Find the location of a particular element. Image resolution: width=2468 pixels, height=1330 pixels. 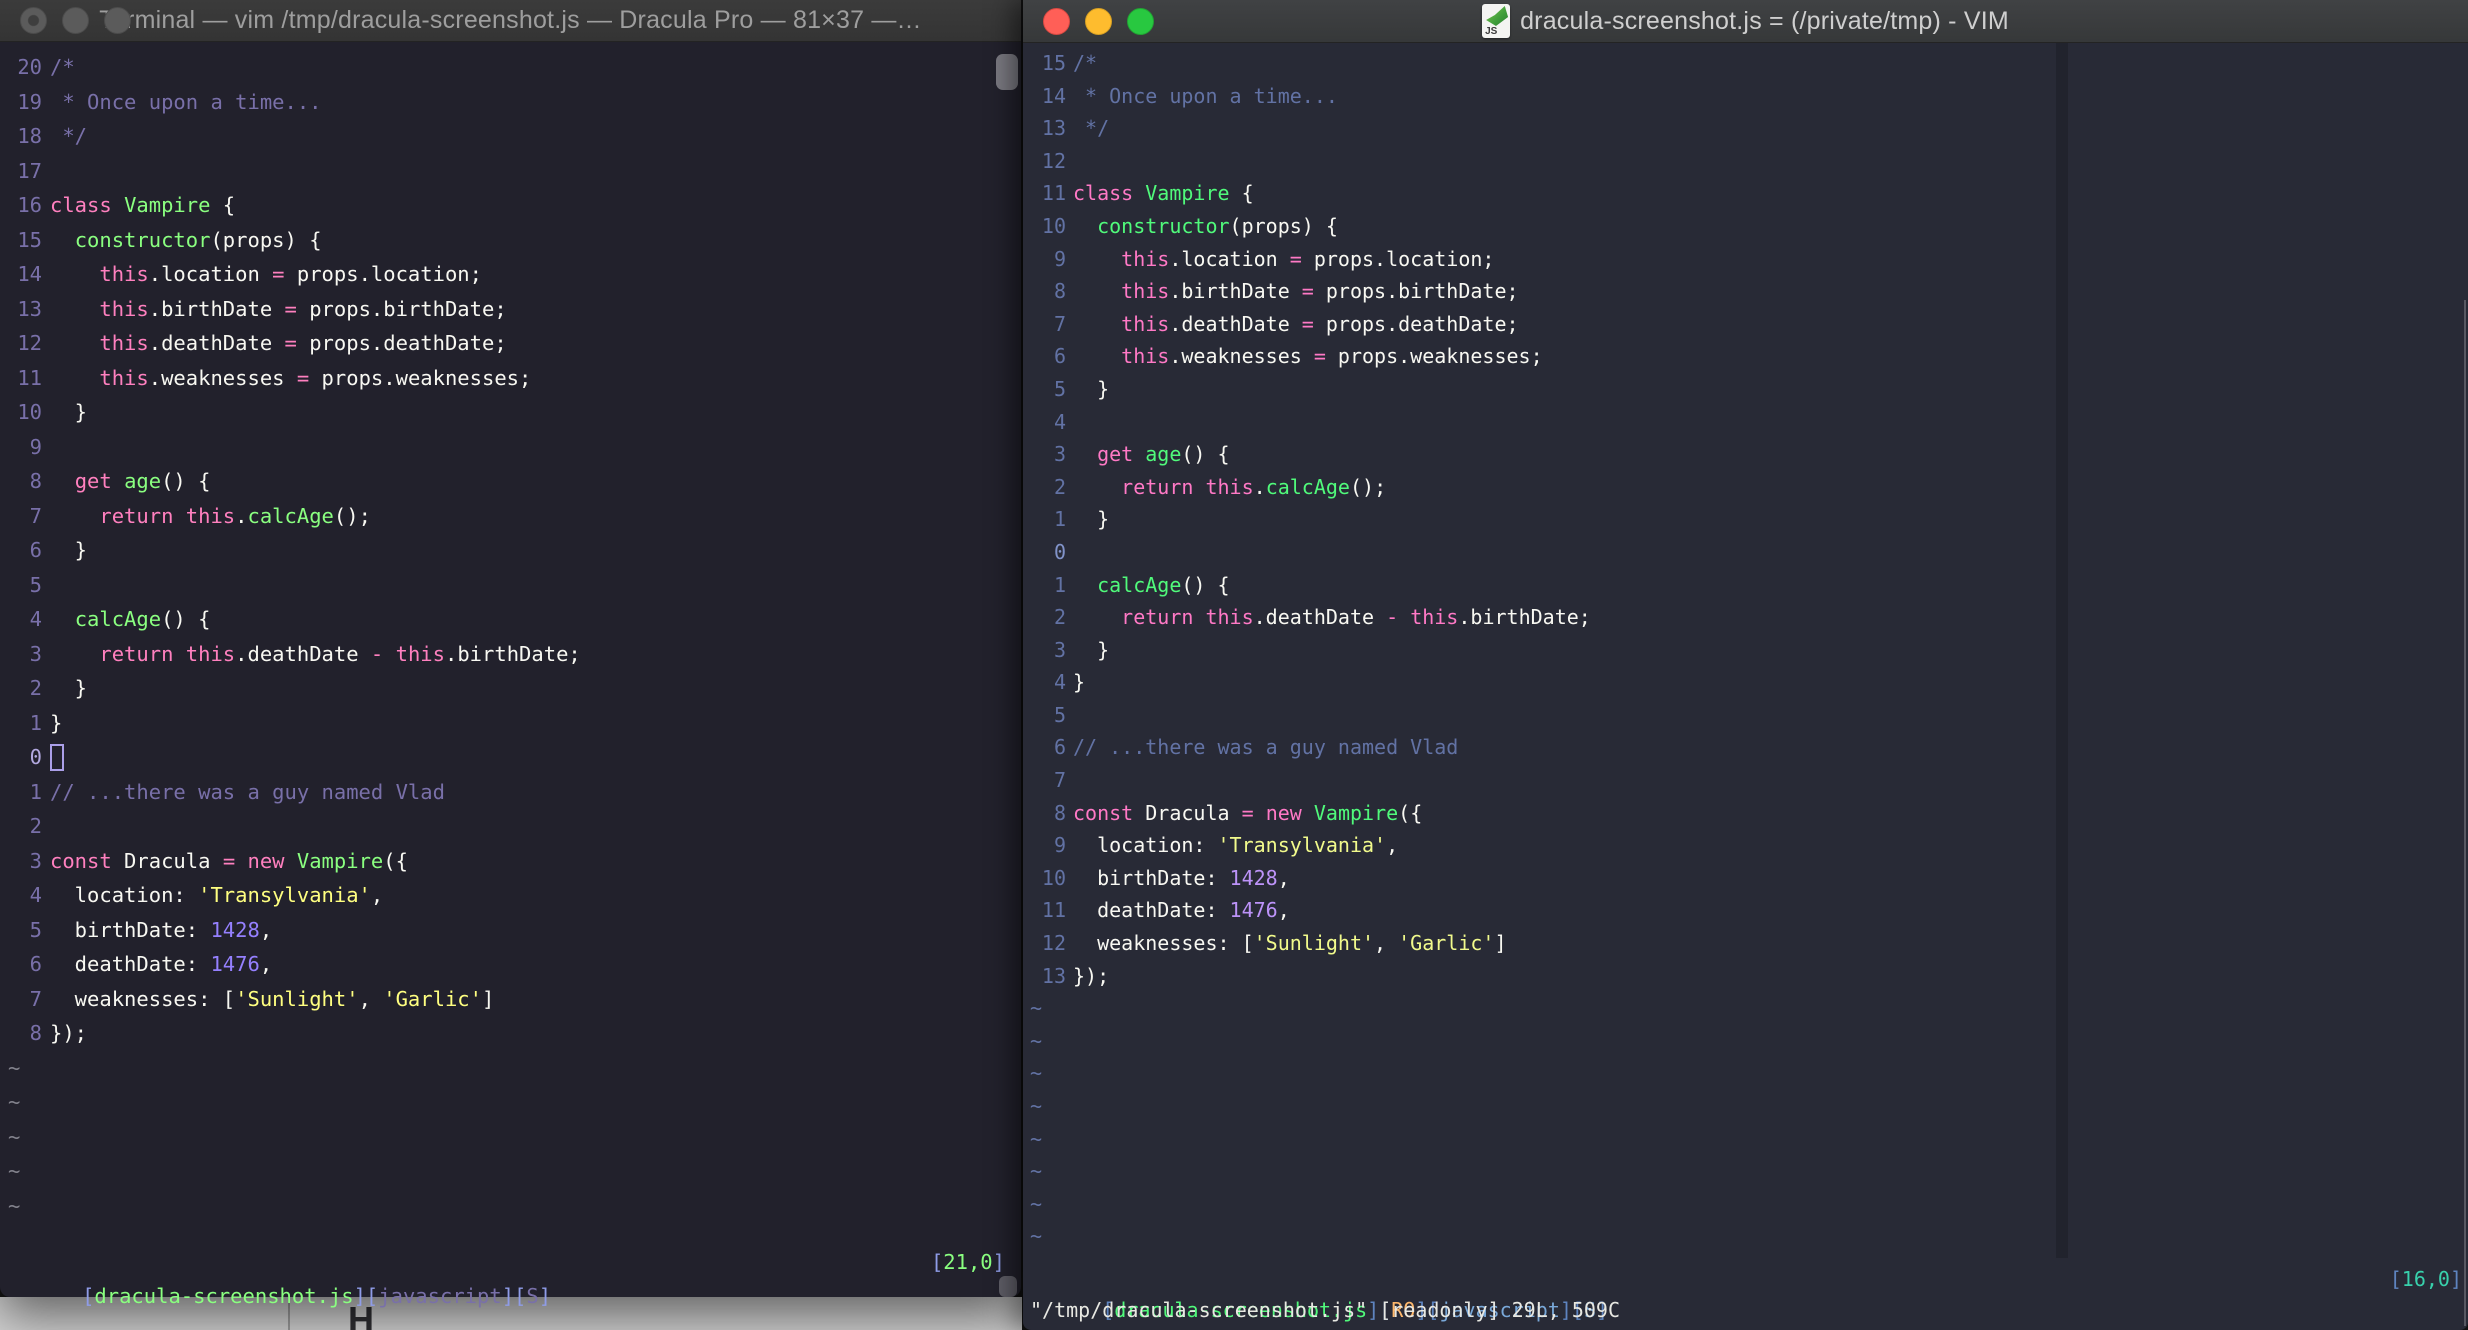

code-line: 17 is located at coordinates (290, 171).